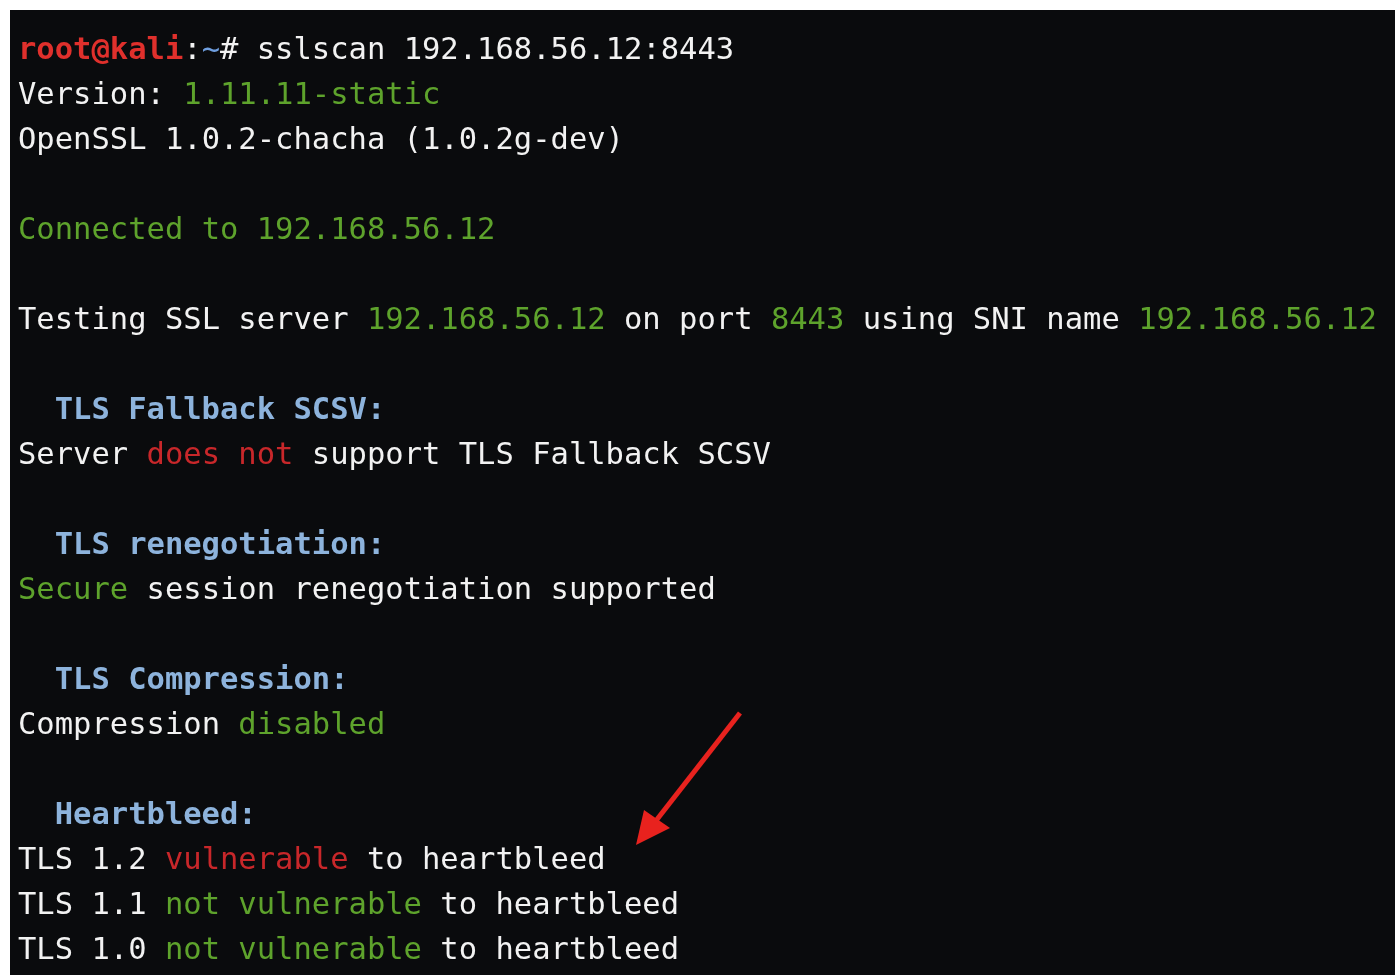 This screenshot has height=975, width=1395. What do you see at coordinates (83, 949) in the screenshot?
I see `terminal-text: TLS 1.0` at bounding box center [83, 949].